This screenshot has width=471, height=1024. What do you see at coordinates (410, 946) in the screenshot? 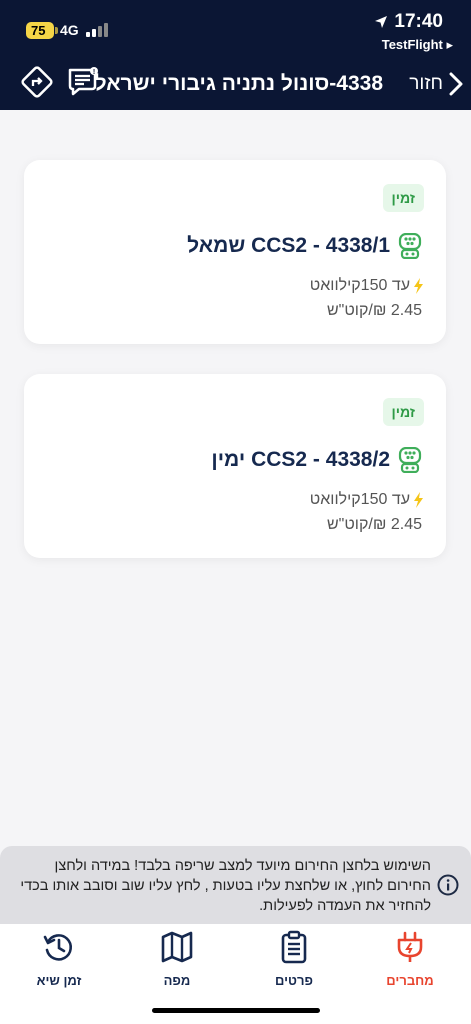
I see `plug-icon` at bounding box center [410, 946].